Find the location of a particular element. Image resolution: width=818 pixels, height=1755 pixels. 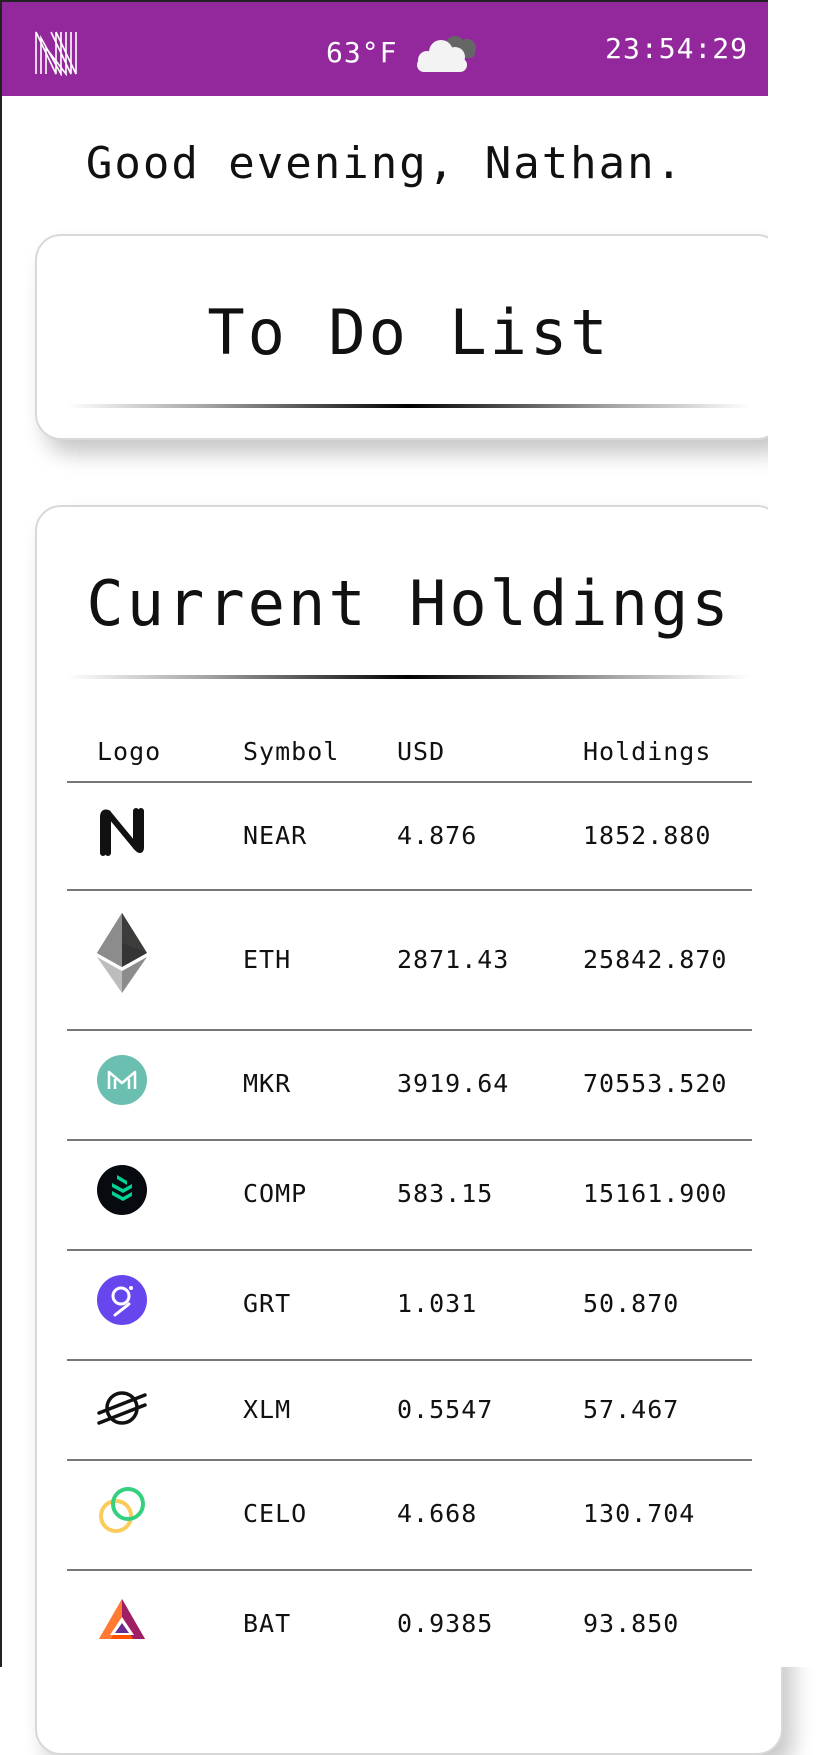

column-header-symbol: Symbol is located at coordinates (291, 751).